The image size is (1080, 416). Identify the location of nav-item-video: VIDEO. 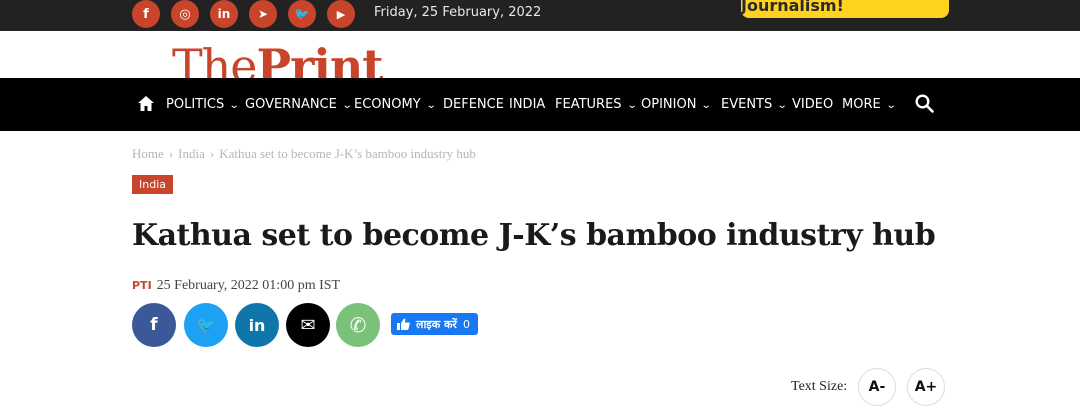
(812, 104).